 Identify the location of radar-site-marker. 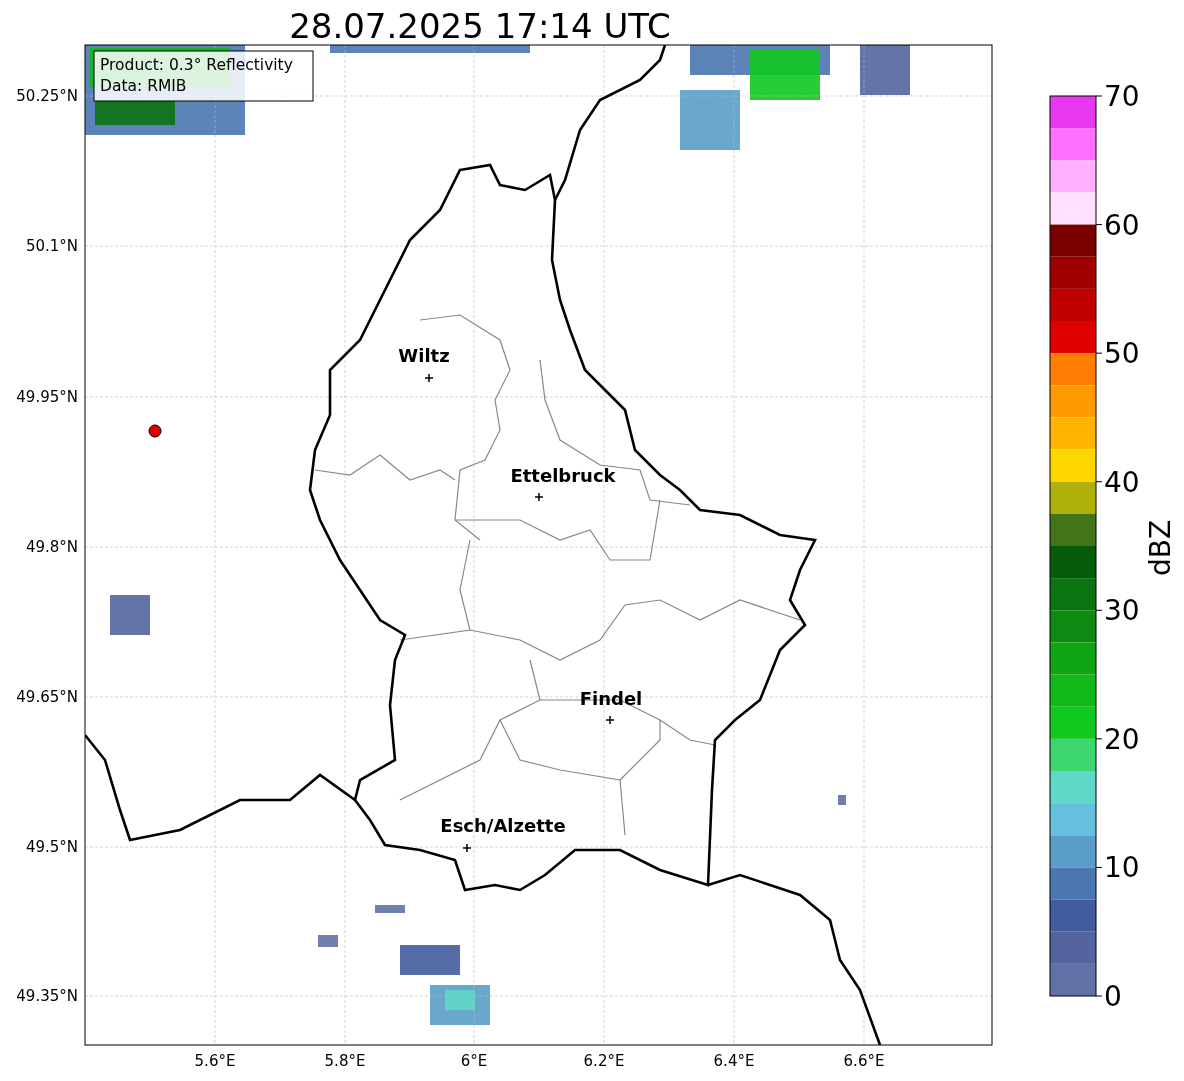
(155, 431).